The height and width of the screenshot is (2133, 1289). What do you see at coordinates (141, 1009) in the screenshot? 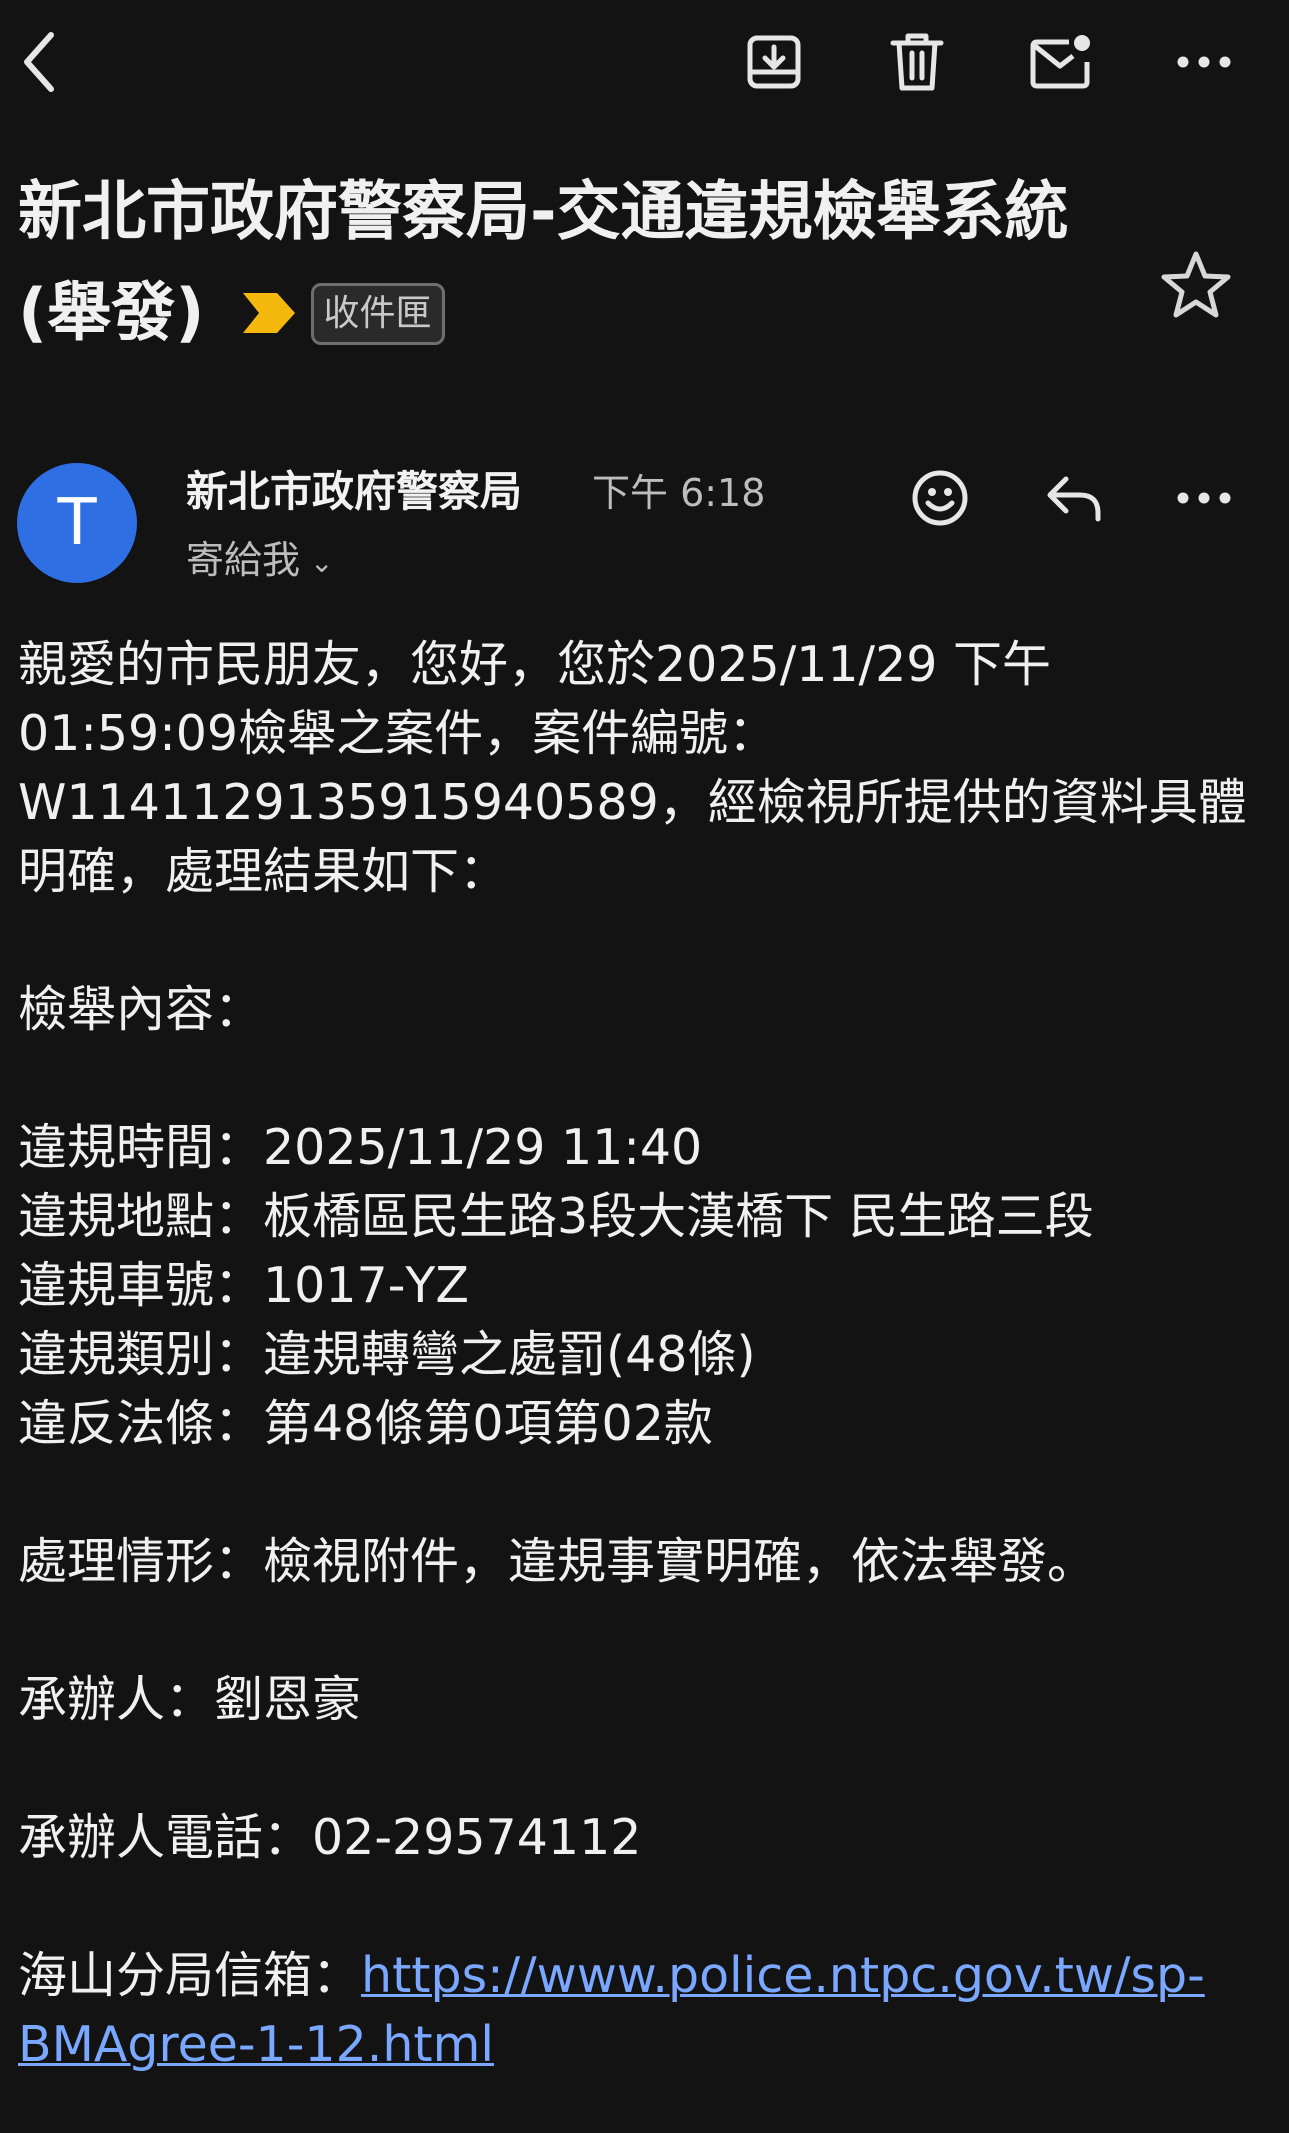
I see `content-heading: 檢舉內容：` at bounding box center [141, 1009].